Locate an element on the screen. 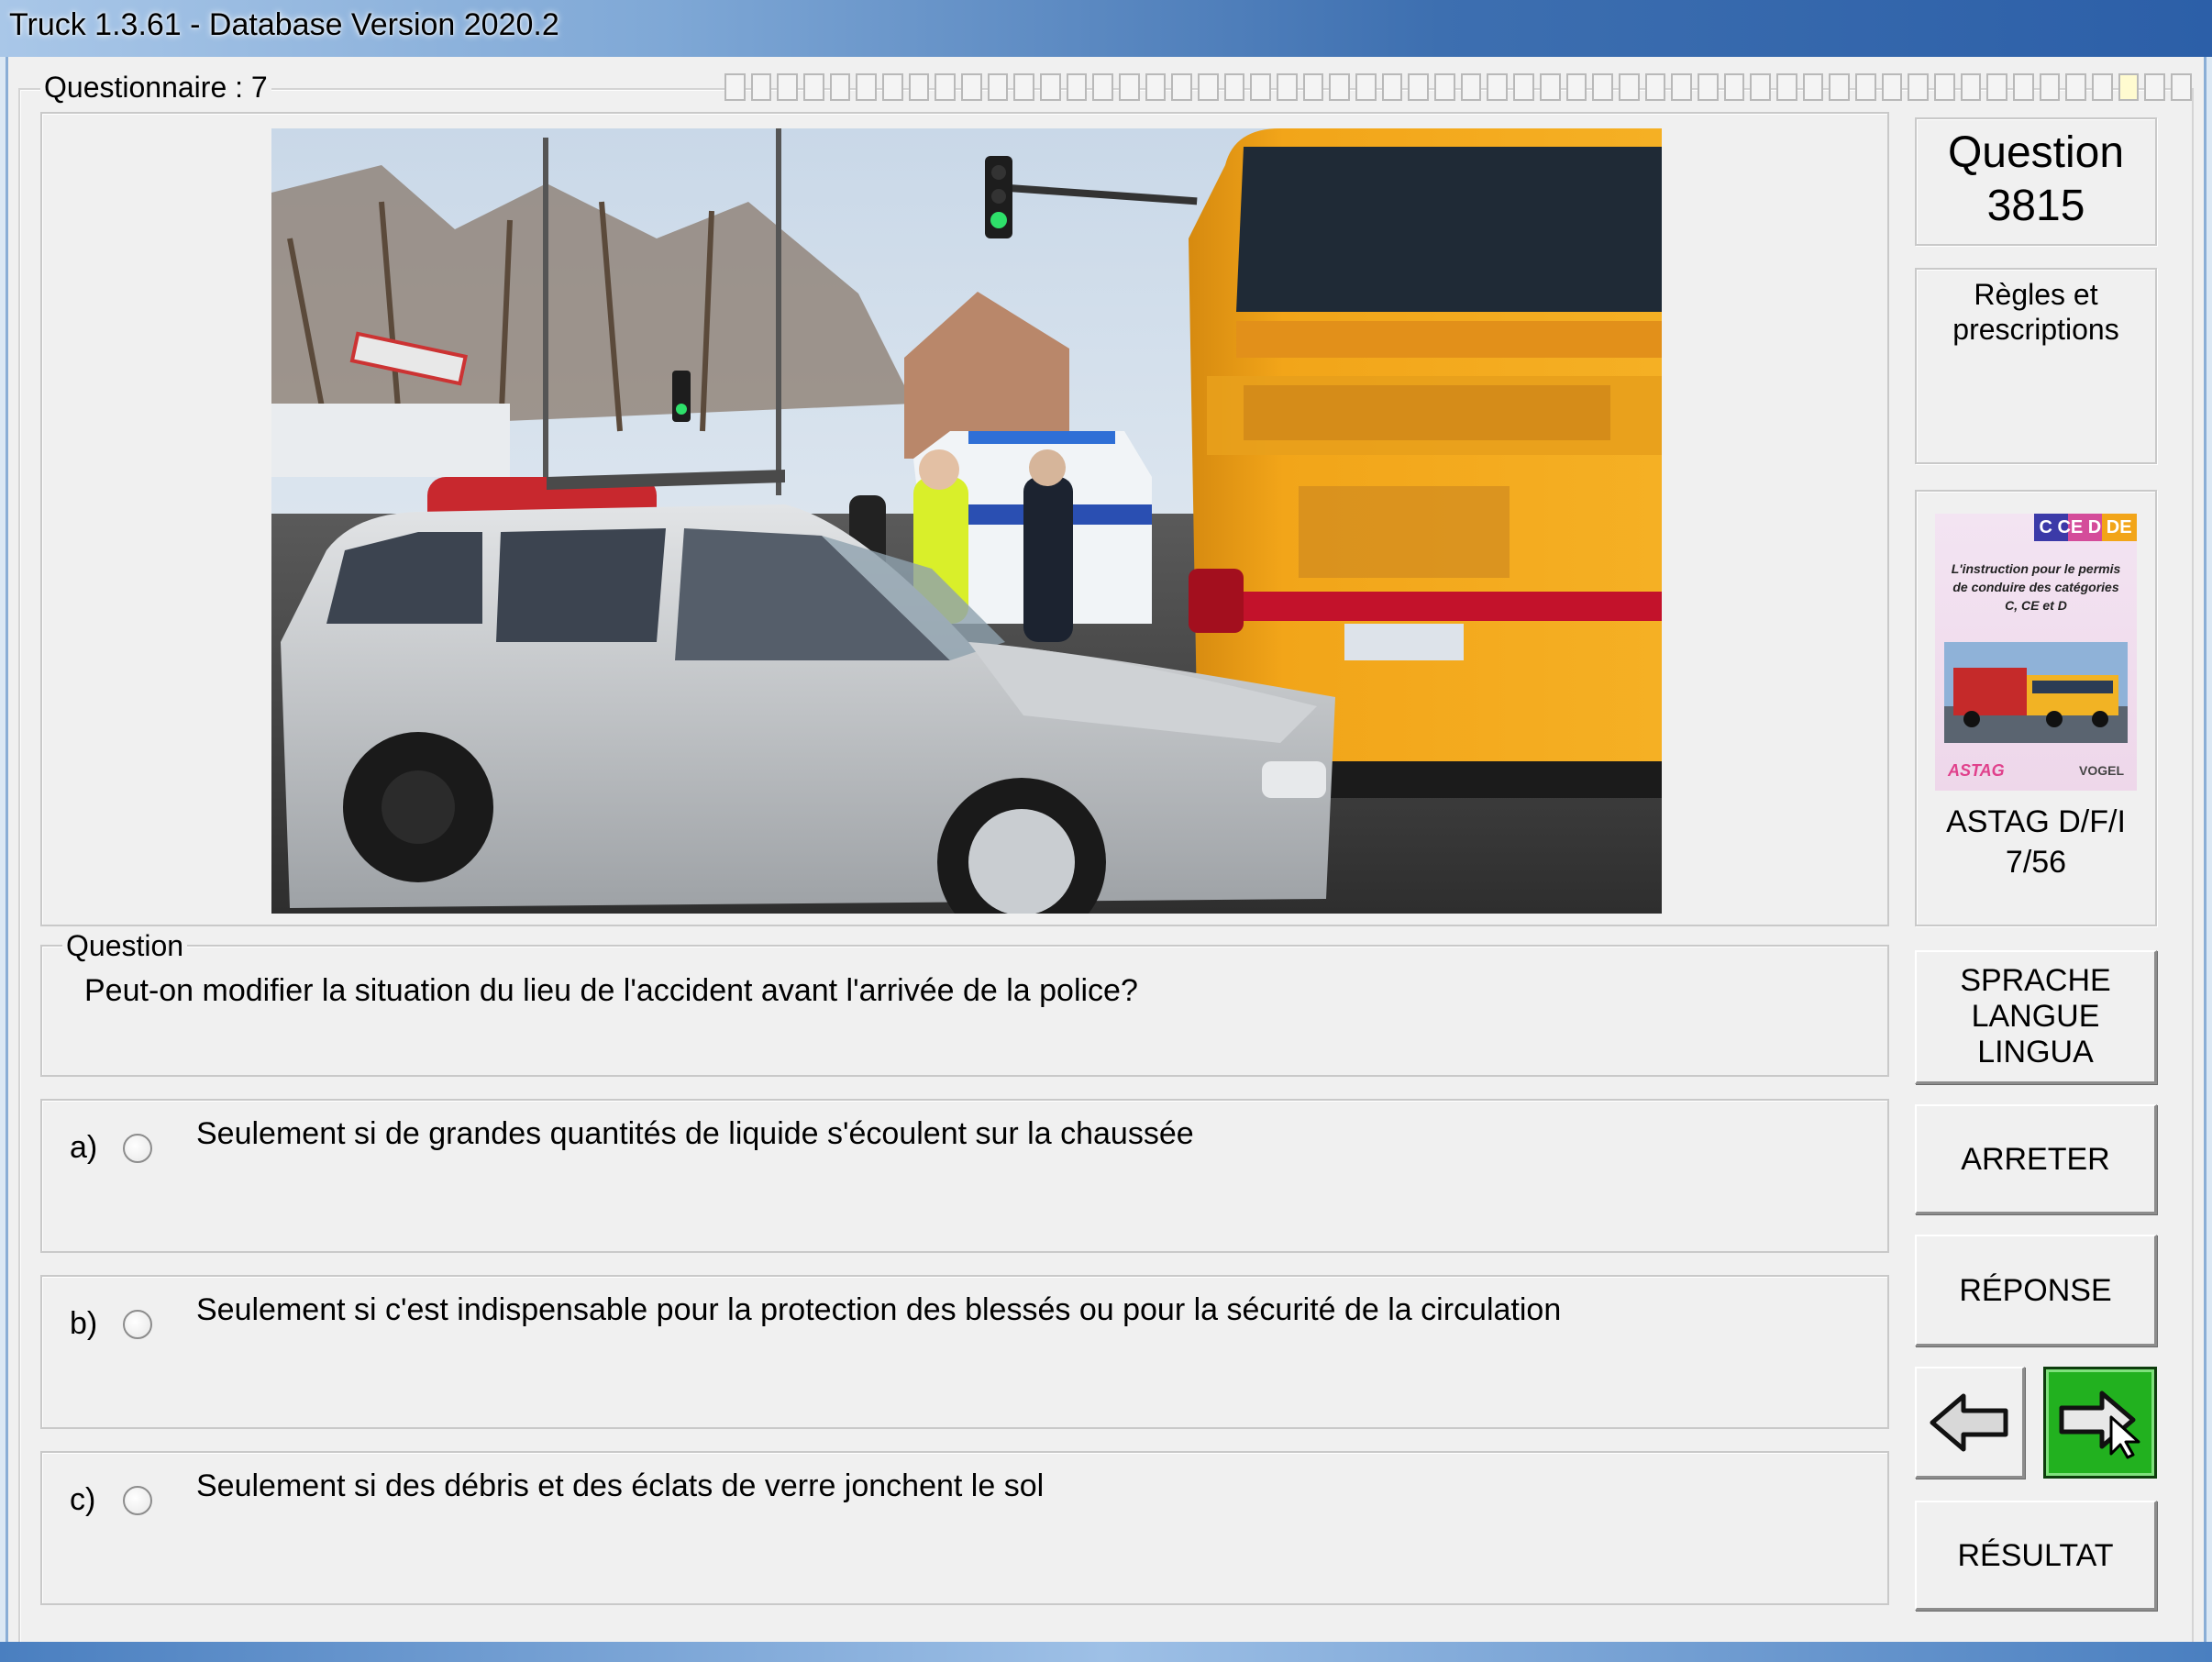  language-button: SPRACHE LANGUE LINGUA is located at coordinates (2036, 1017).